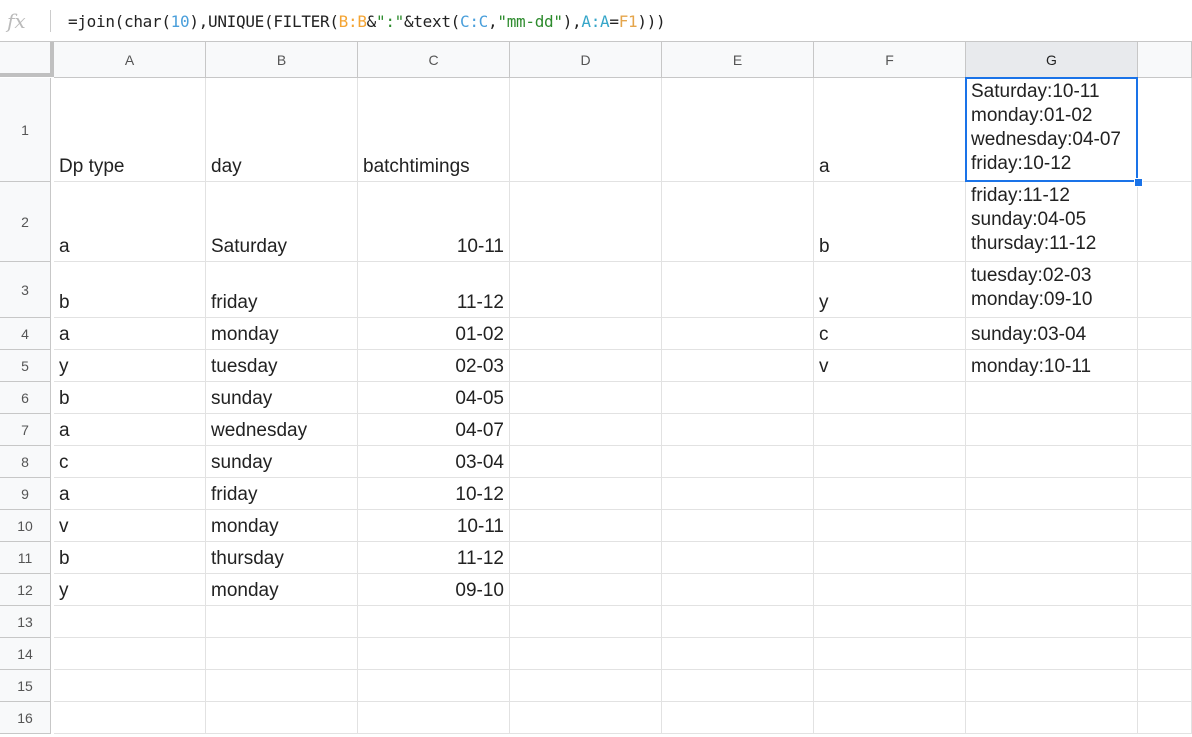 Image resolution: width=1192 pixels, height=737 pixels. Describe the element at coordinates (25, 558) in the screenshot. I see `row-header-11: 11` at that location.